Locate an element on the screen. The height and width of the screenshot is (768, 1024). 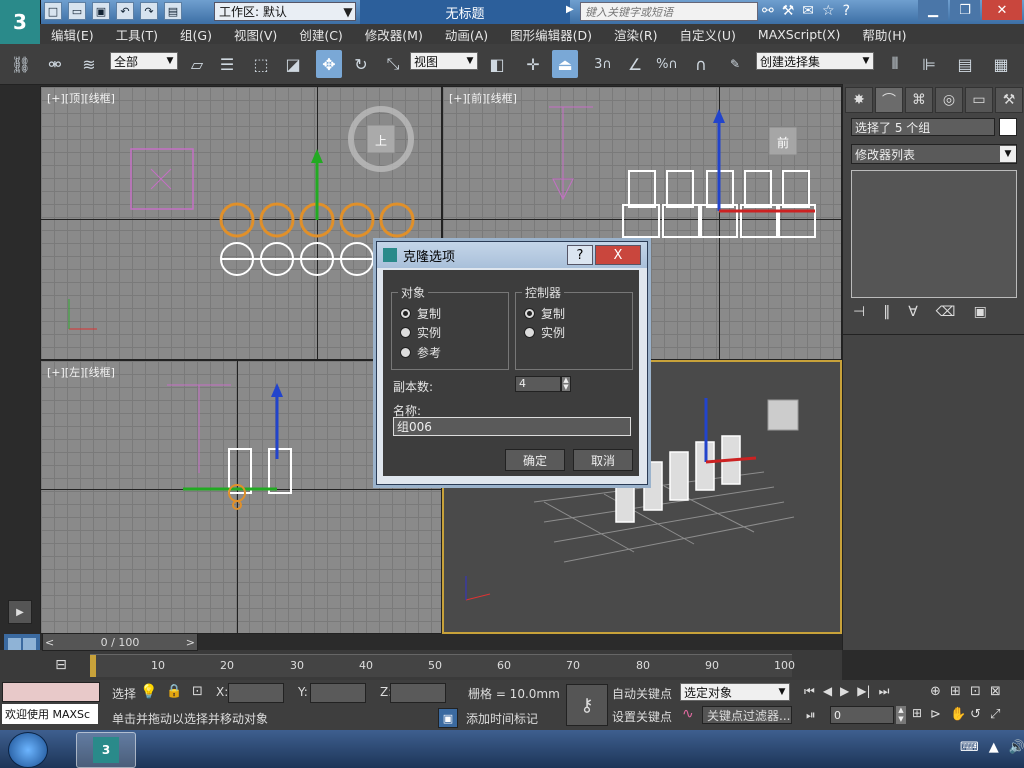
menu-create: 创建(C) is located at coordinates (320, 34).